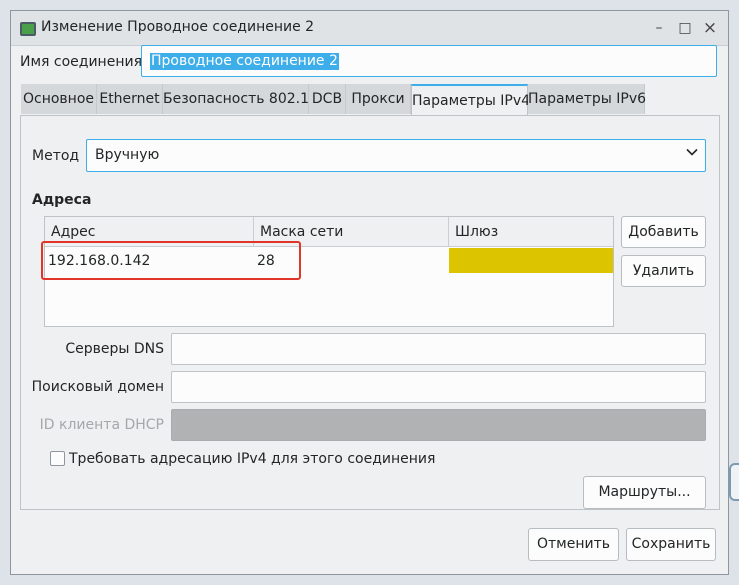 This screenshot has height=585, width=739. What do you see at coordinates (327, 99) in the screenshot?
I see `tab-dcb: DCB` at bounding box center [327, 99].